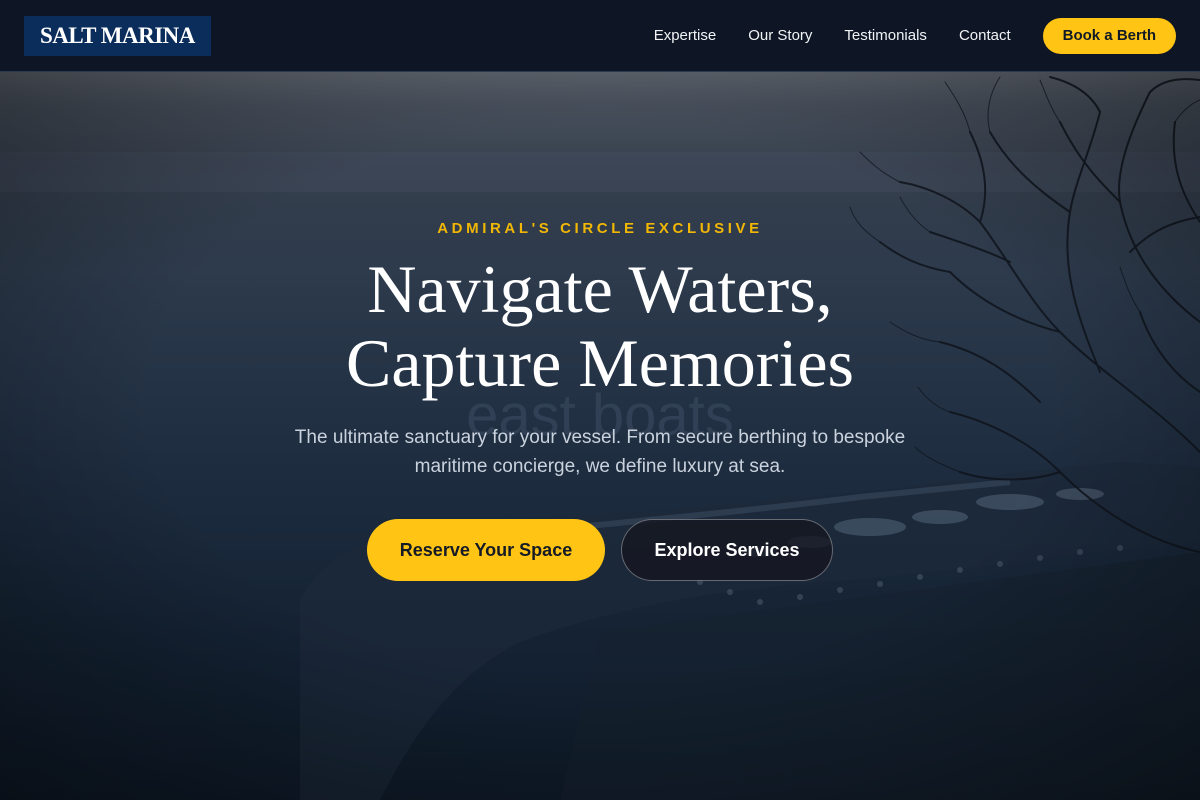  I want to click on hero-headline-line-2: Capture Memories, so click(600, 363).